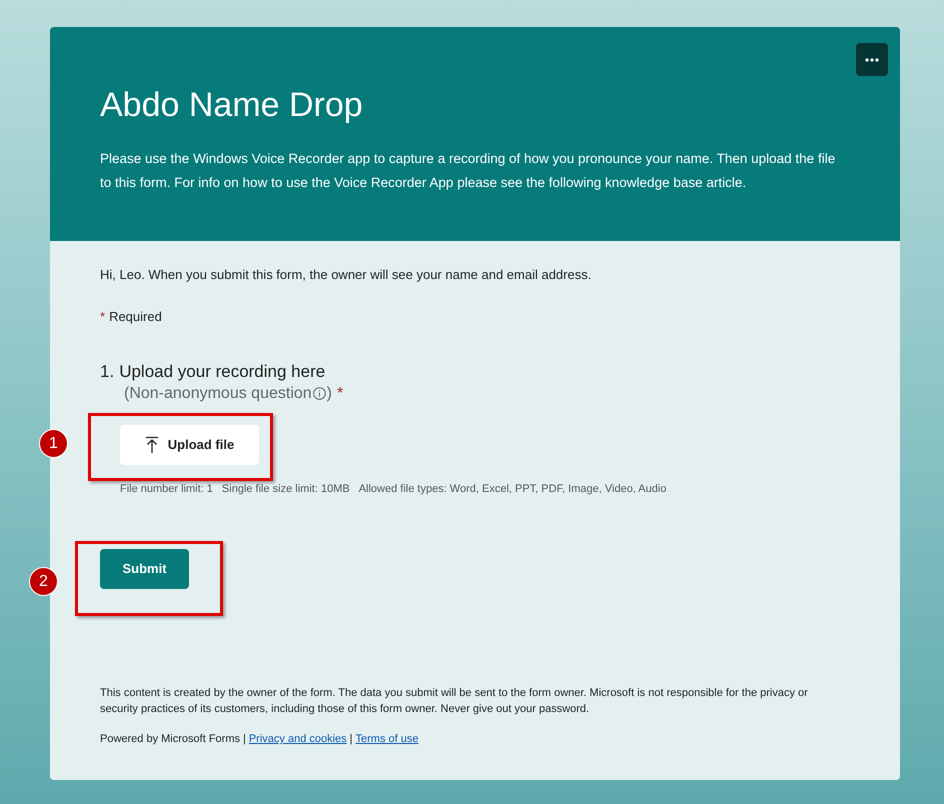 This screenshot has width=944, height=804. What do you see at coordinates (222, 371) in the screenshot?
I see `question-title: Upload your recording here` at bounding box center [222, 371].